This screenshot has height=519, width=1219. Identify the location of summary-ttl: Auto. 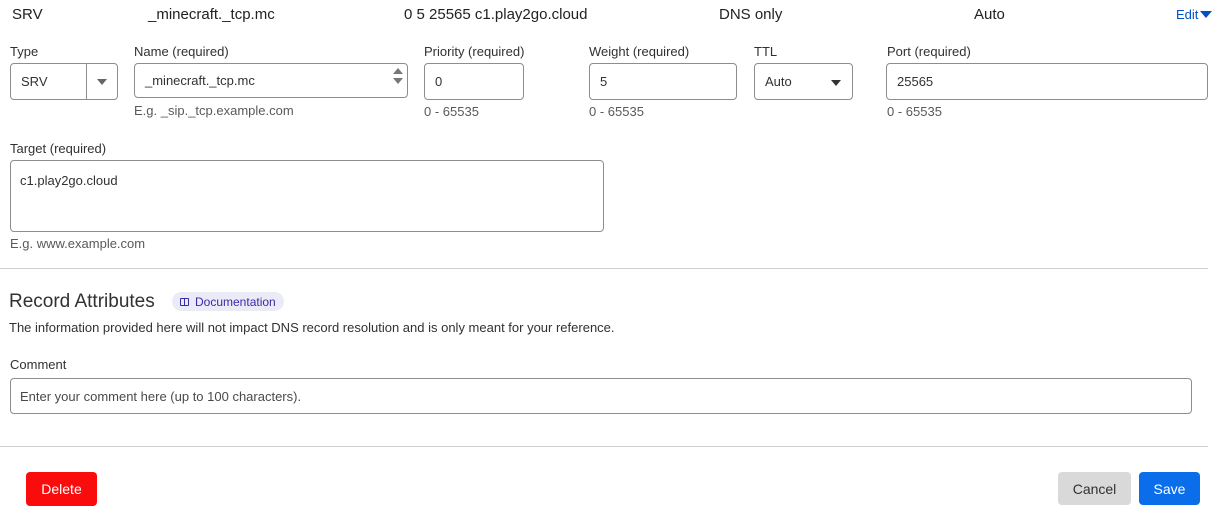
(989, 14).